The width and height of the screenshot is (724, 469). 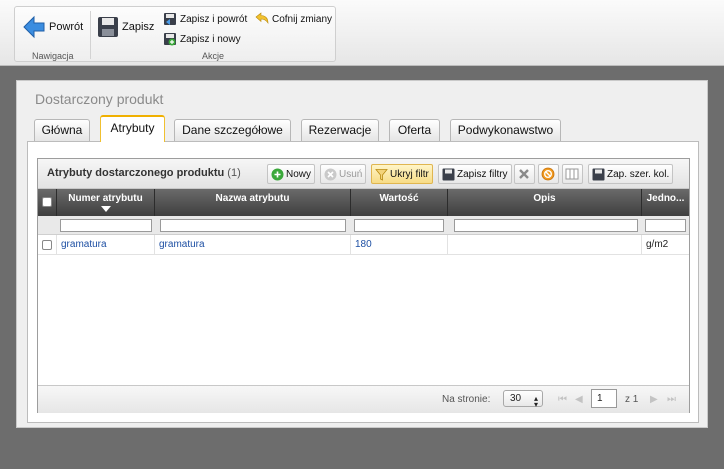 I want to click on per-page-select: 30 ▴ ▾, so click(x=523, y=399).